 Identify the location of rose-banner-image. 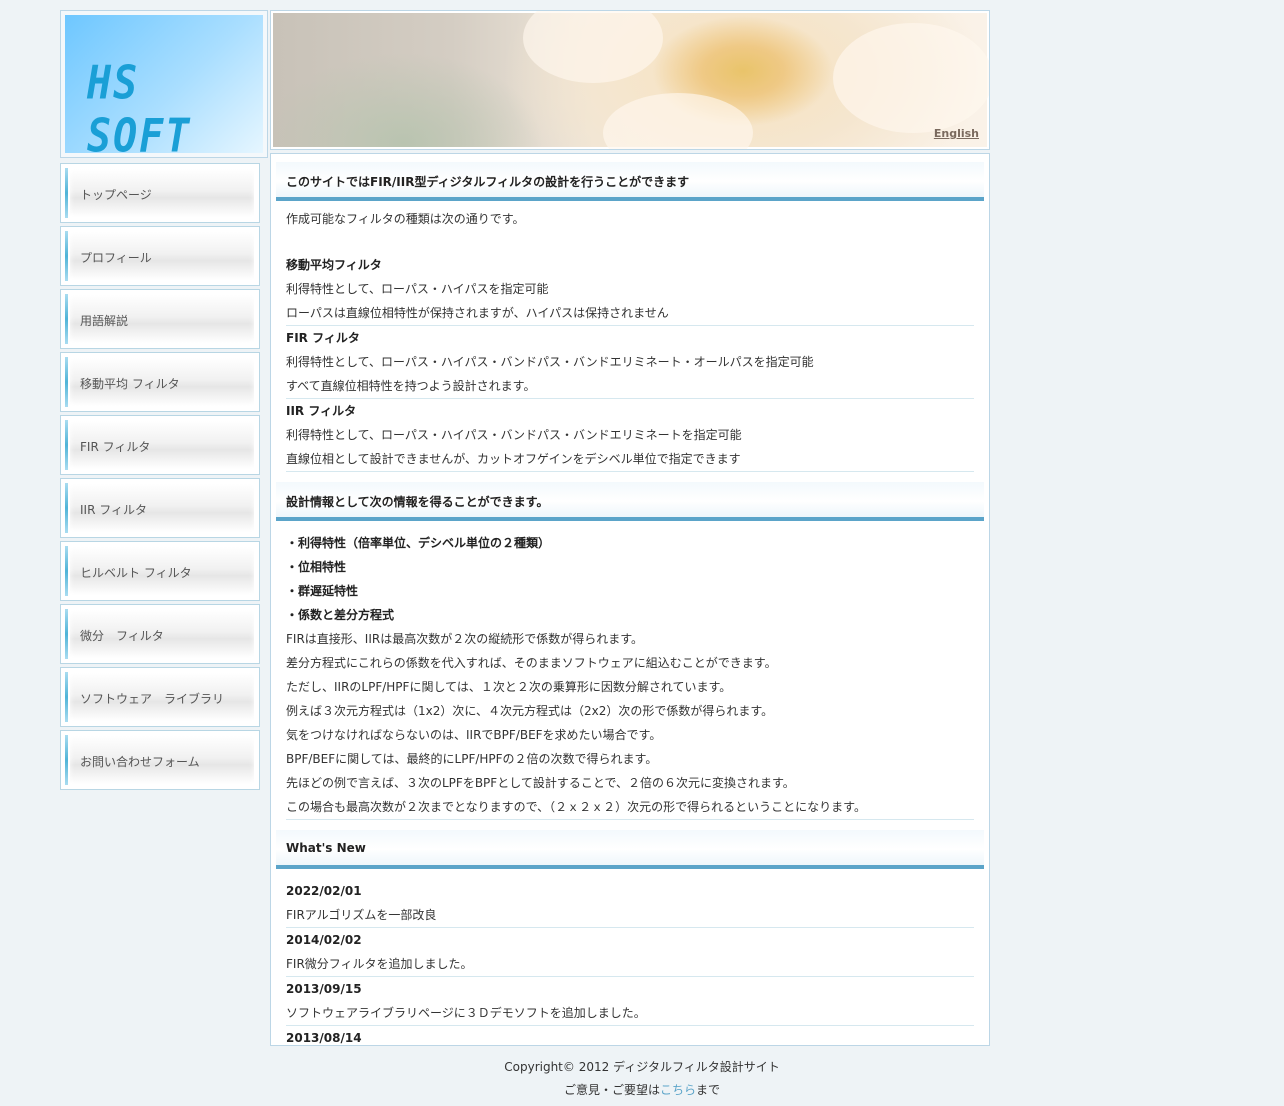
(631, 80).